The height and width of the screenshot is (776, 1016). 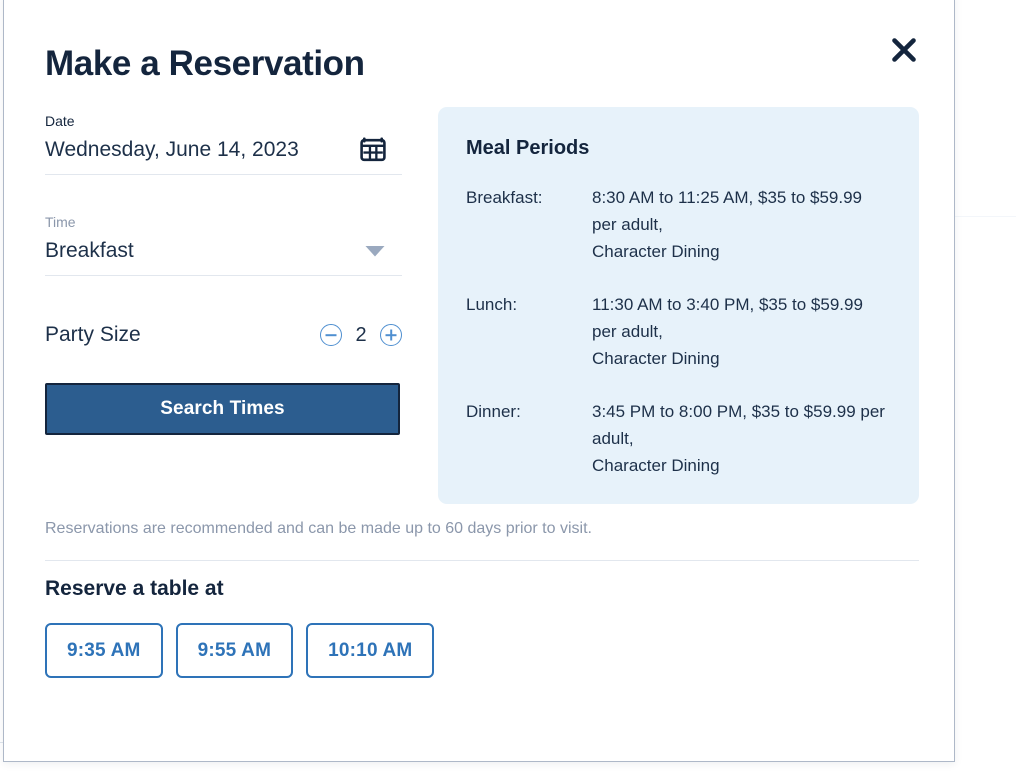 What do you see at coordinates (223, 335) in the screenshot?
I see `party-size-row: Party Size 2` at bounding box center [223, 335].